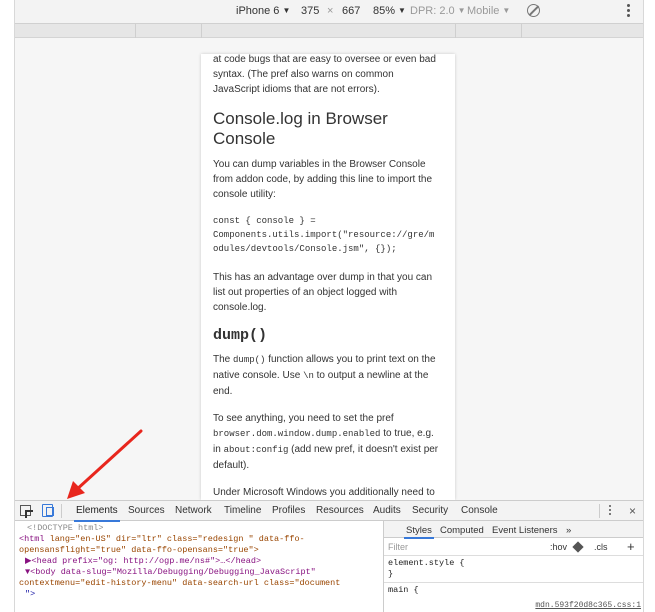 This screenshot has width=655, height=612. What do you see at coordinates (432, 11) in the screenshot?
I see `dpr-label: DPR: 2.0` at bounding box center [432, 11].